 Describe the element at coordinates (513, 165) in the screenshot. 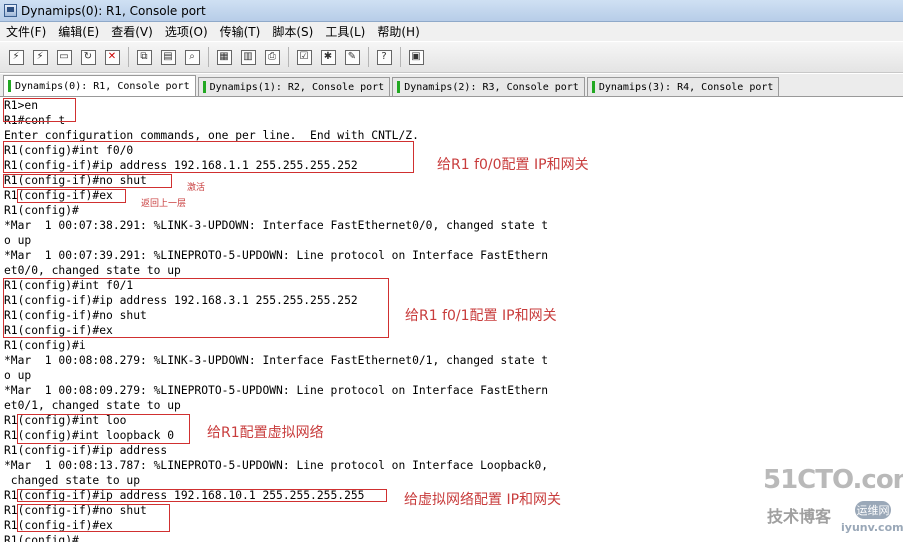

I see `annotation-f0-0: 给R1 f0/0配置 IP和网关` at that location.